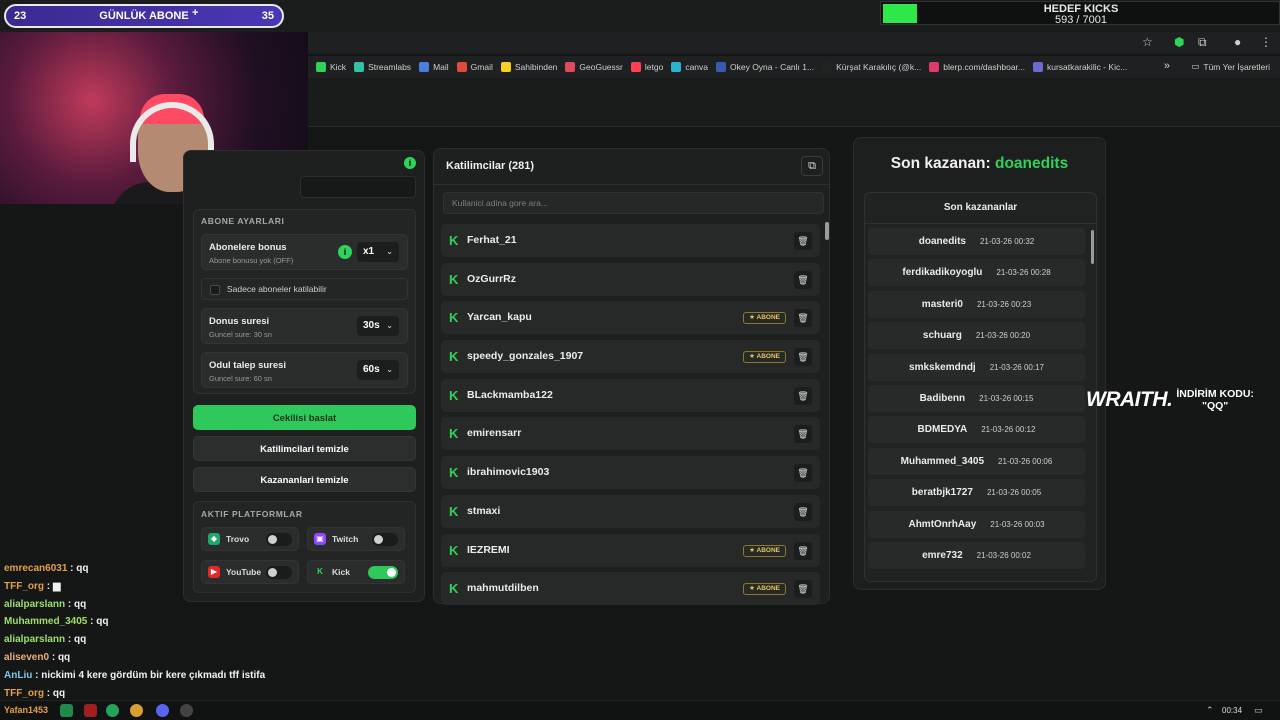  What do you see at coordinates (630, 511) in the screenshot?
I see `list-item: Kstmaxi 🗑` at bounding box center [630, 511].